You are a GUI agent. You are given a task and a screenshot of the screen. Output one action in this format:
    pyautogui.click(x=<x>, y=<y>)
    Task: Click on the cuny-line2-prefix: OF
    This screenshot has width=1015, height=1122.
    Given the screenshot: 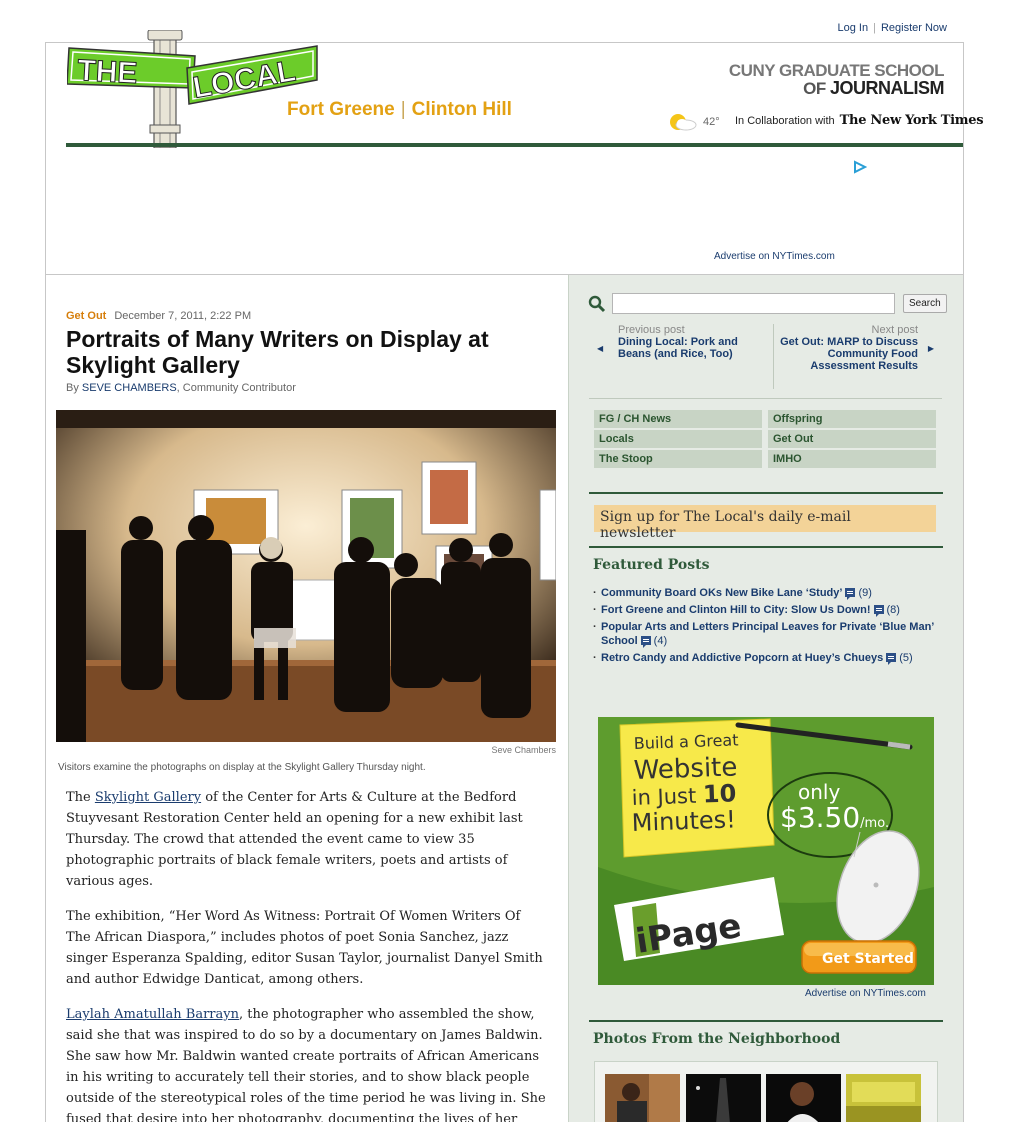 What is the action you would take?
    pyautogui.click(x=816, y=88)
    